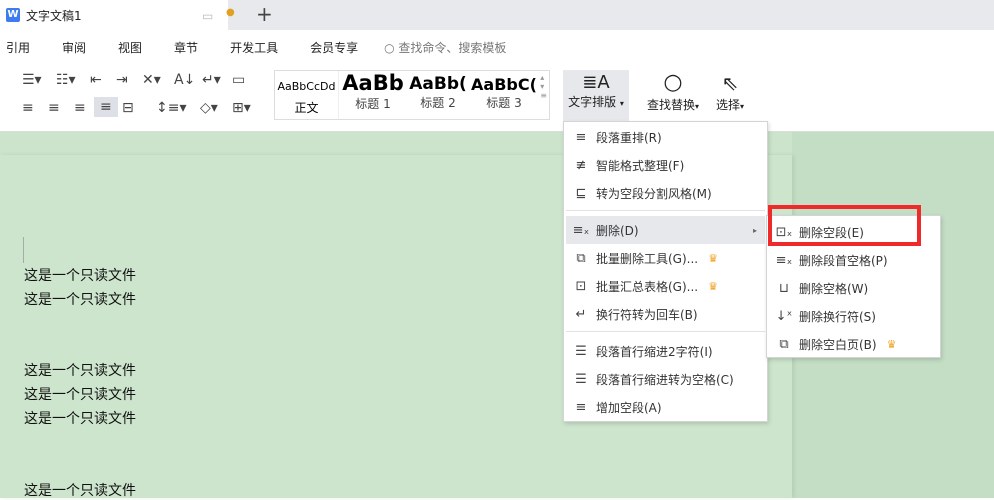 This screenshot has width=994, height=500. I want to click on menu-item-indent: ☰ 段落首行缩进2字符(I), so click(665, 351).